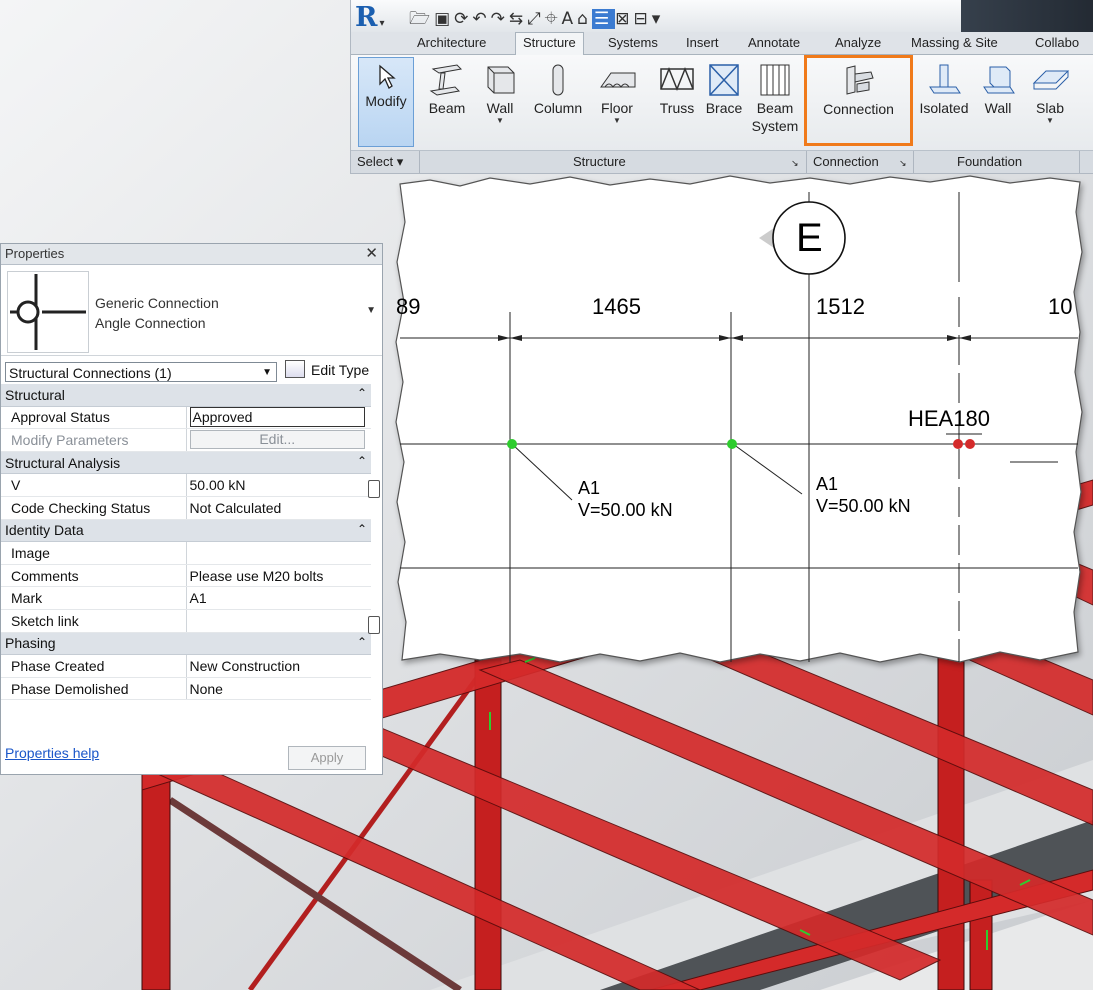  I want to click on tag2-mark: A1, so click(827, 484).